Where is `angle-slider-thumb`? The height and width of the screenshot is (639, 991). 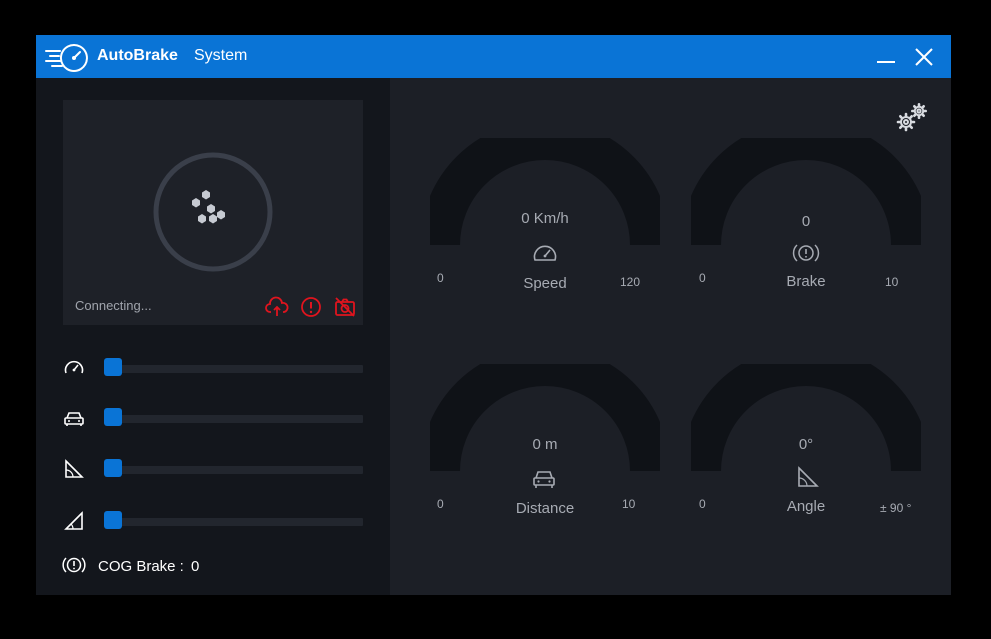
angle-slider-thumb is located at coordinates (113, 520).